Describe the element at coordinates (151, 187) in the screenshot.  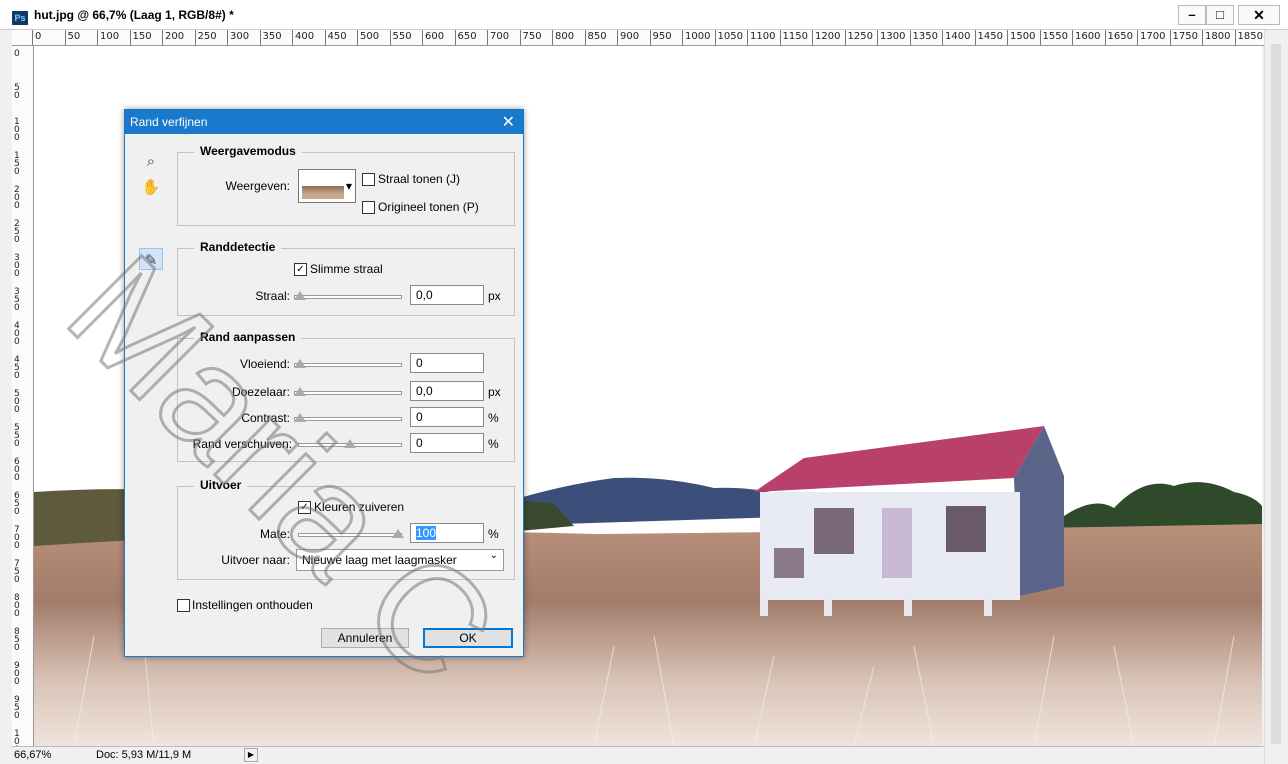
I see `hand-tool-icon: ✋` at that location.